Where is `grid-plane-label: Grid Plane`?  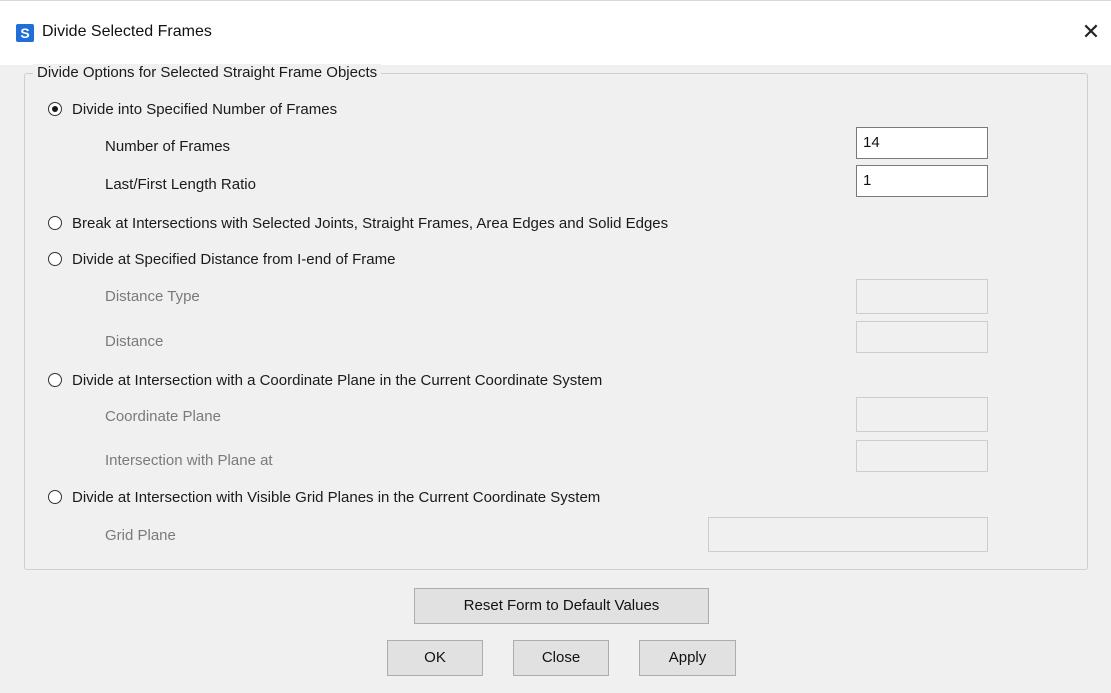
grid-plane-label: Grid Plane is located at coordinates (140, 535).